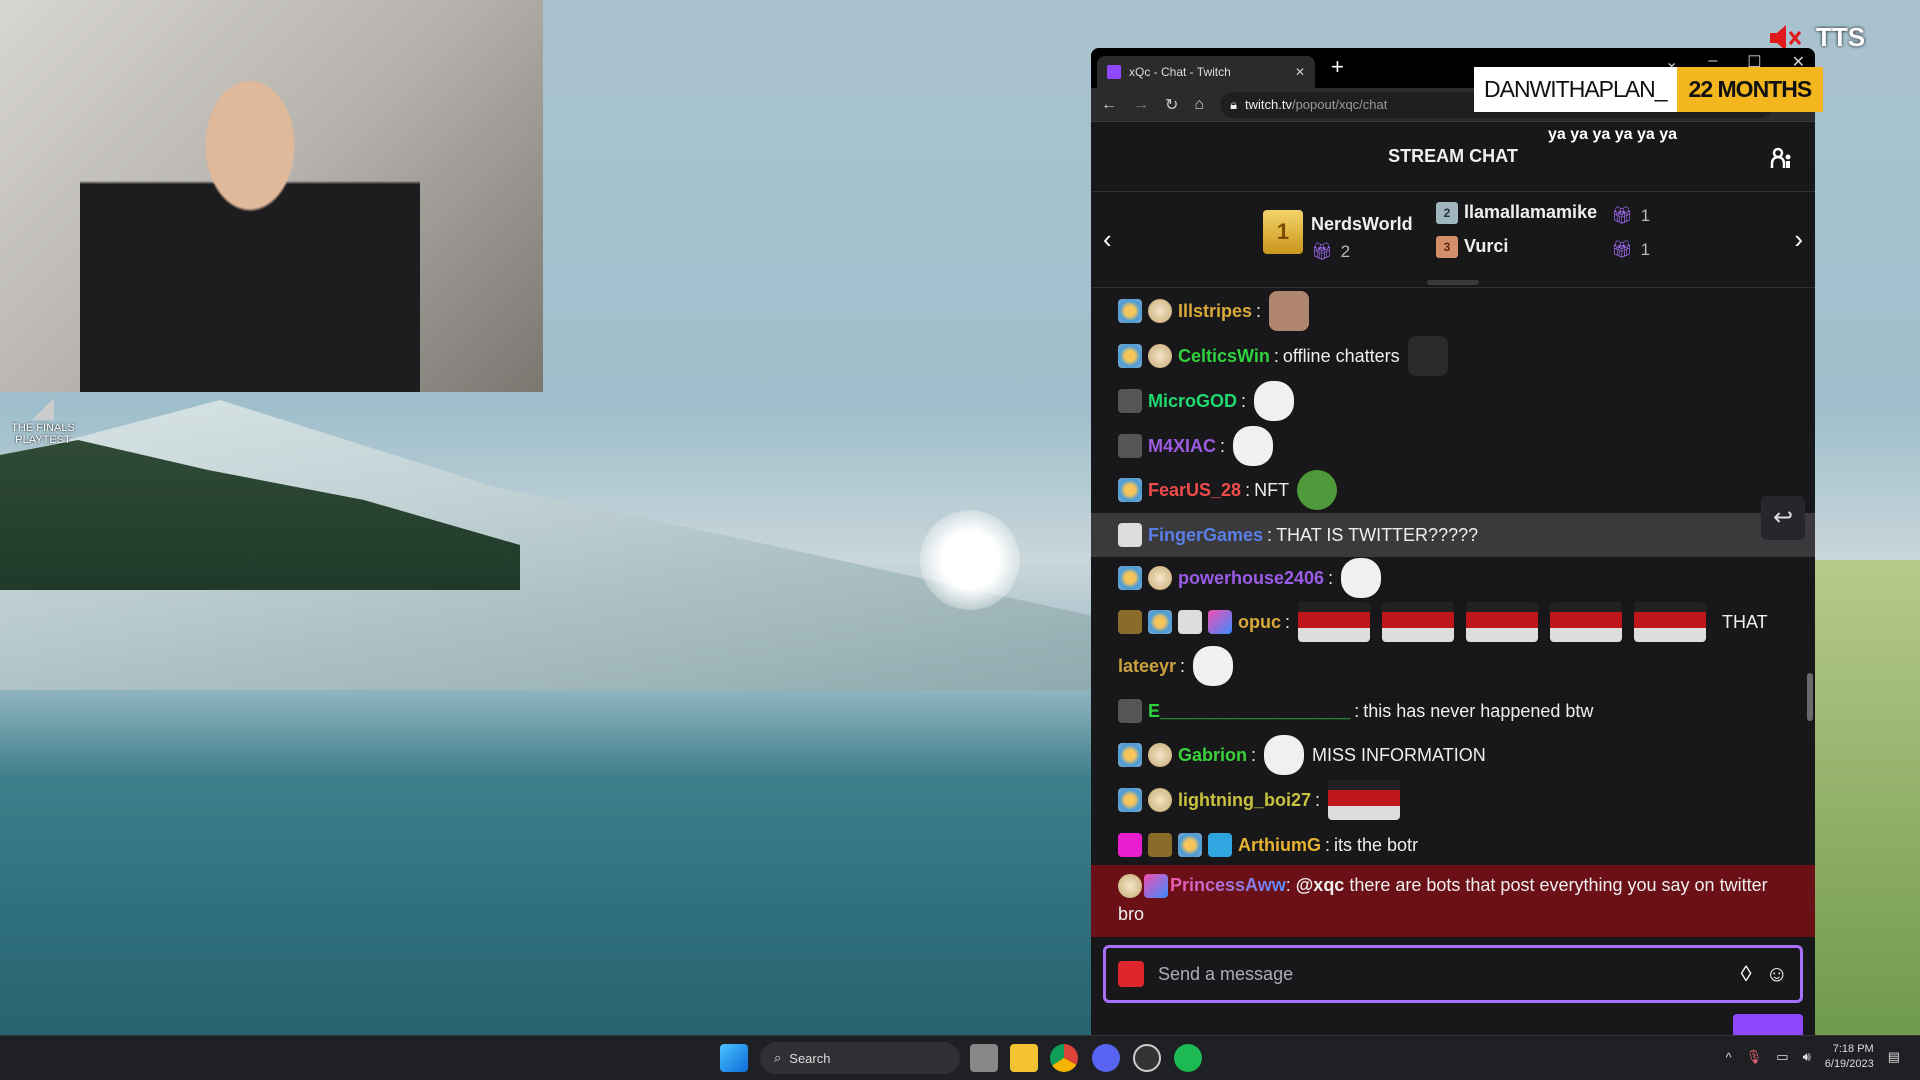  What do you see at coordinates (1337, 67) in the screenshot?
I see `new-tab-button: +` at bounding box center [1337, 67].